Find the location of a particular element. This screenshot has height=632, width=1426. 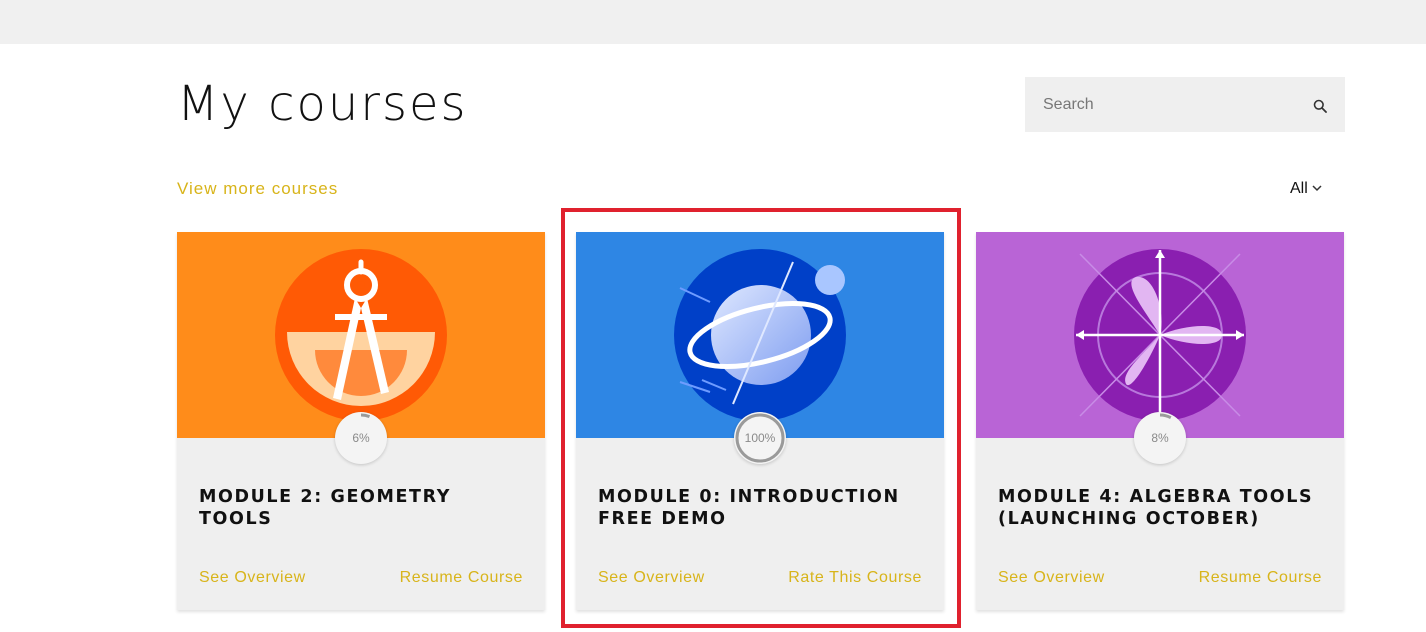

polar-graph-icon is located at coordinates (1160, 335).